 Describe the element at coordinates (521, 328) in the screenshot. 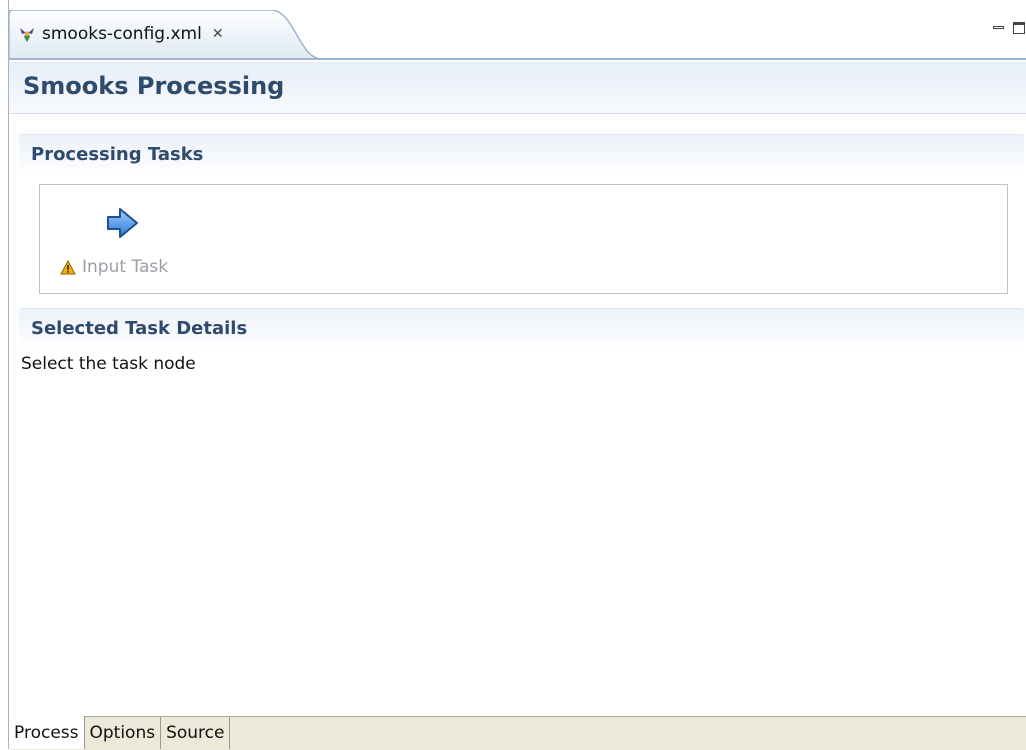

I see `selected-task-details-section-header: Selected Task Details` at that location.